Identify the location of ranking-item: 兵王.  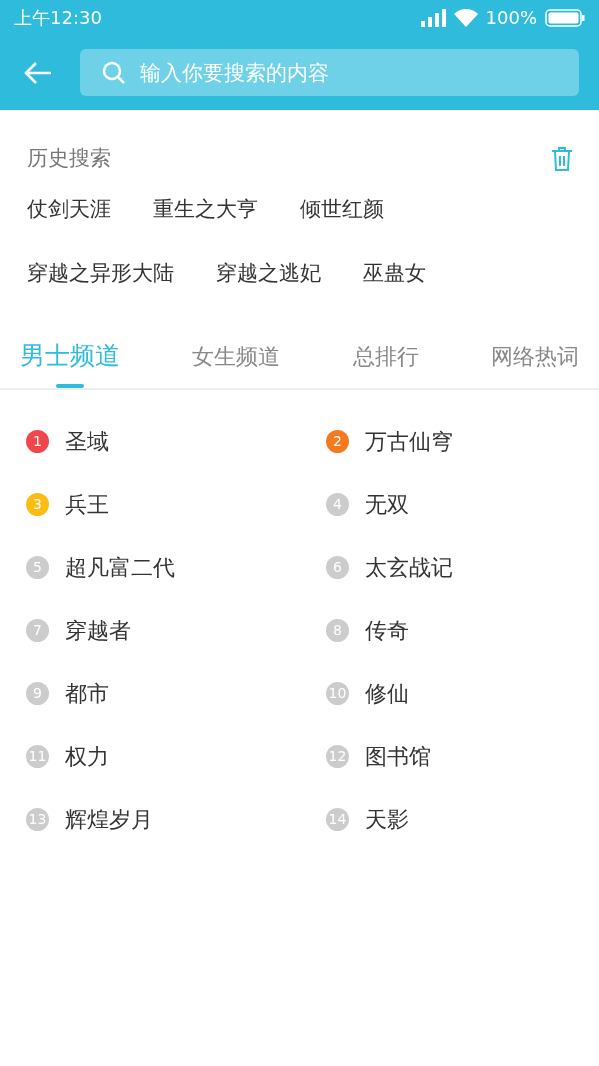
(87, 504).